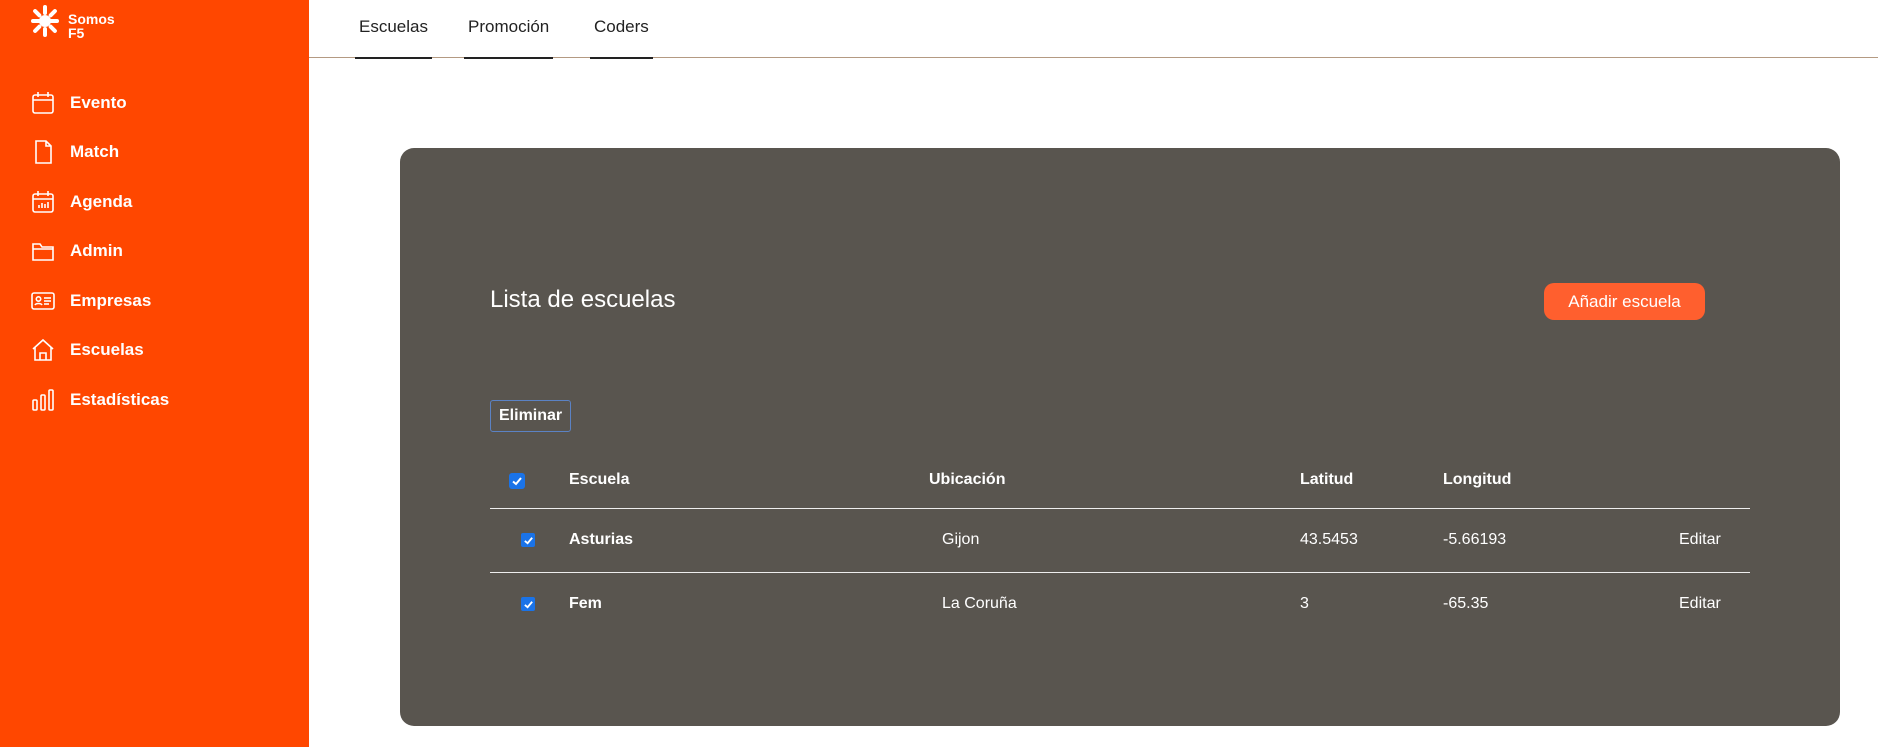  What do you see at coordinates (43, 252) in the screenshot?
I see `folder-icon` at bounding box center [43, 252].